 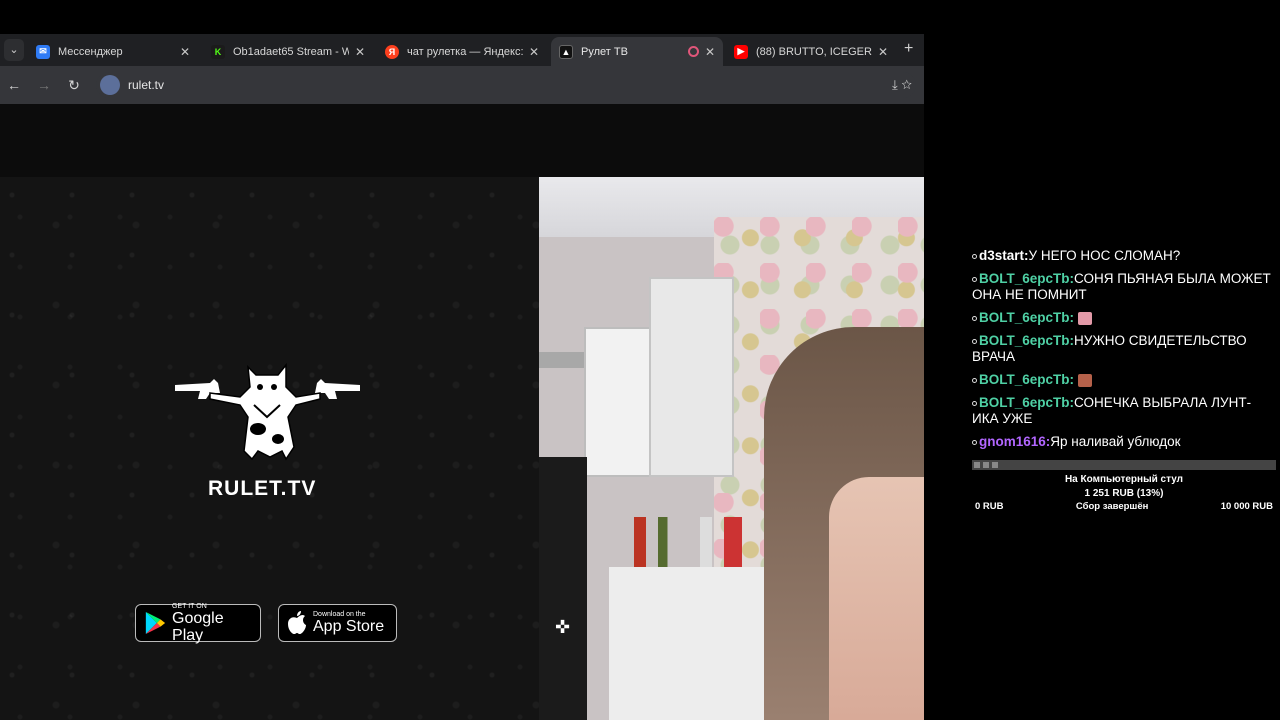 I want to click on chat-message: BOLT_6ерсТb:НУЖНО СВИДЕТЕЛЬСТВО ВРАЧА, so click(x=1124, y=349).